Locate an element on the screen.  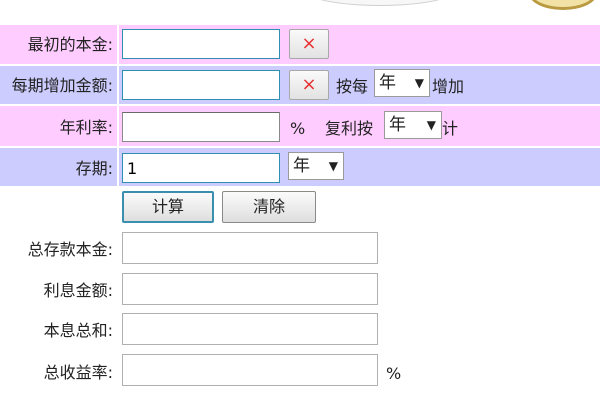
row-periodic-add: 每期增加金额: × 按每 年 ▼ 增加 is located at coordinates (300, 85).